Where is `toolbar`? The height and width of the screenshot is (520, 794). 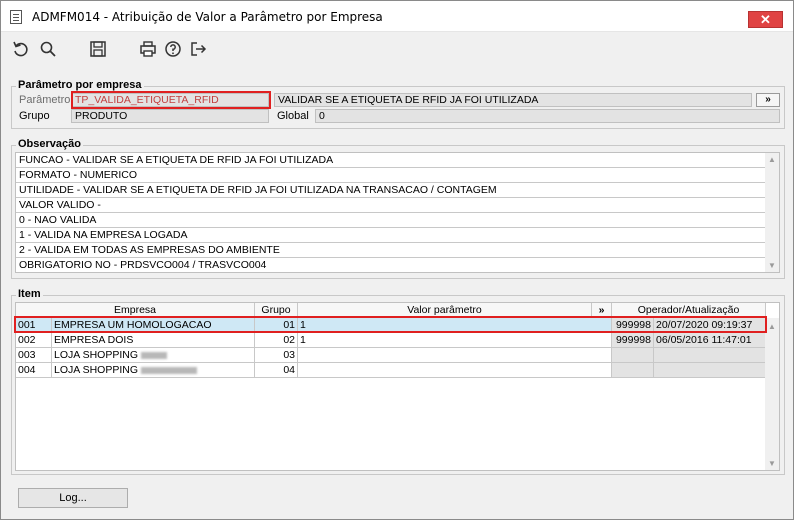 toolbar is located at coordinates (397, 49).